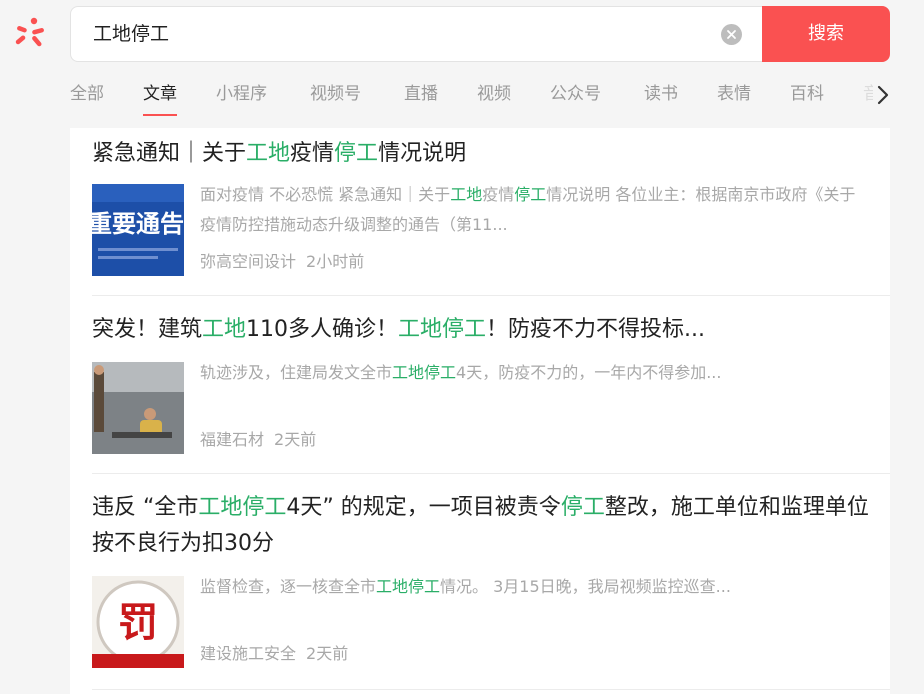  Describe the element at coordinates (826, 34) in the screenshot. I see `search-button: 搜索` at that location.